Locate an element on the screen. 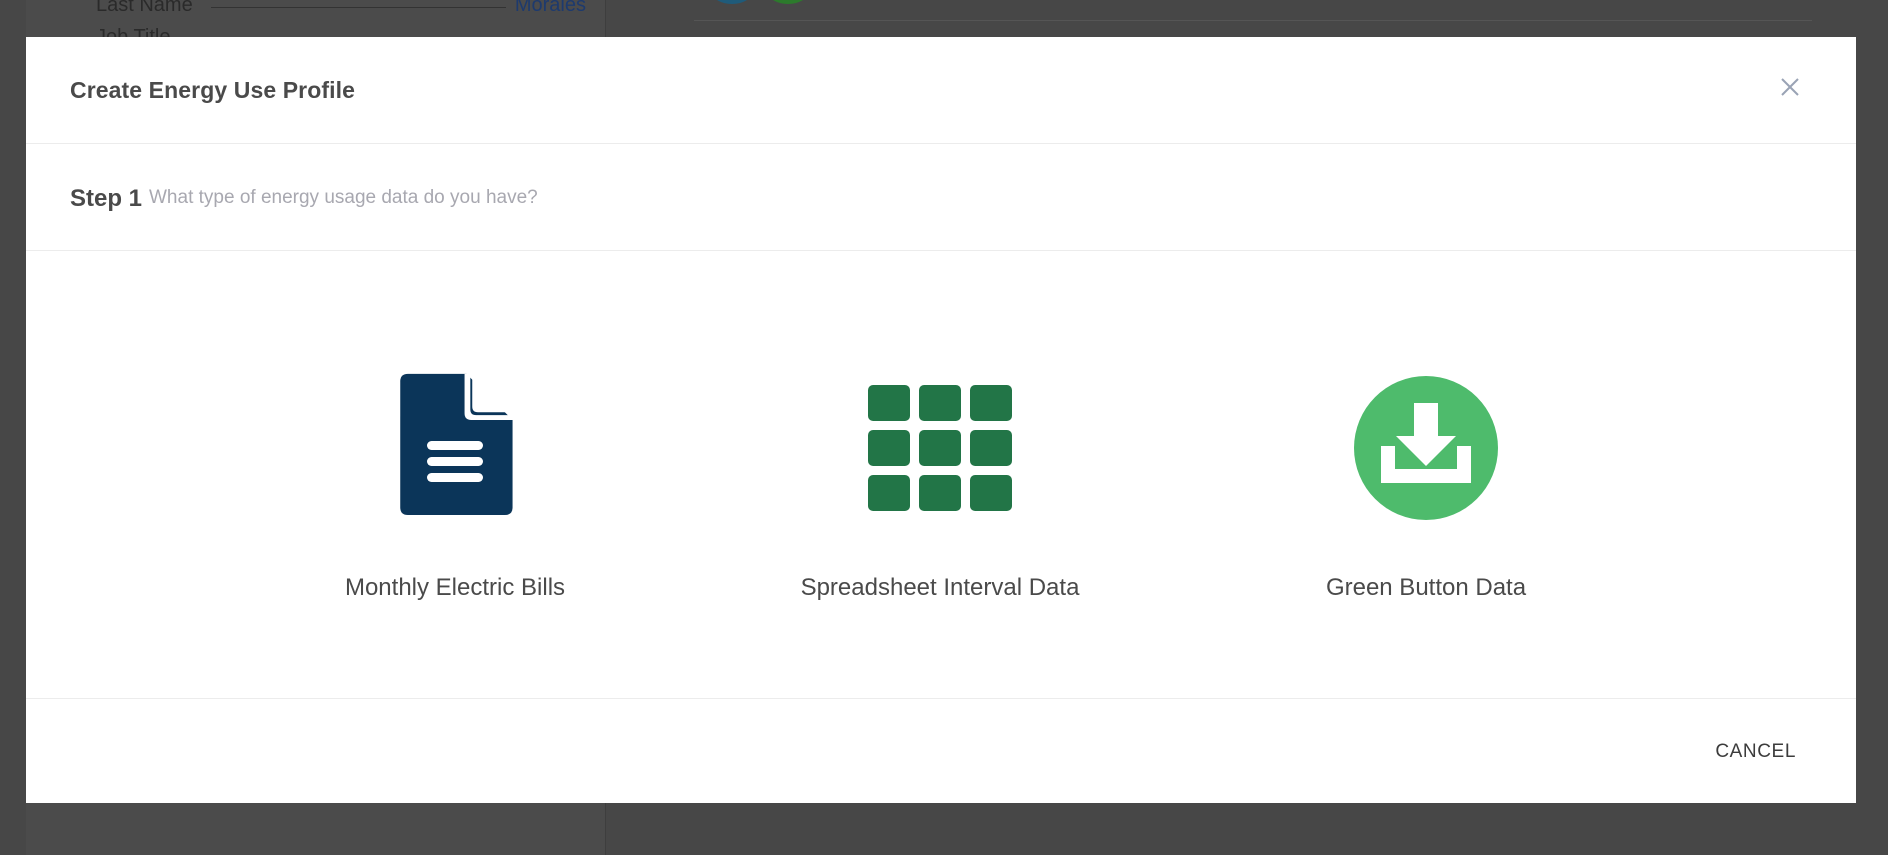  option-spreadsheet-interval-data: Spreadsheet Interval Data is located at coordinates (940, 475).